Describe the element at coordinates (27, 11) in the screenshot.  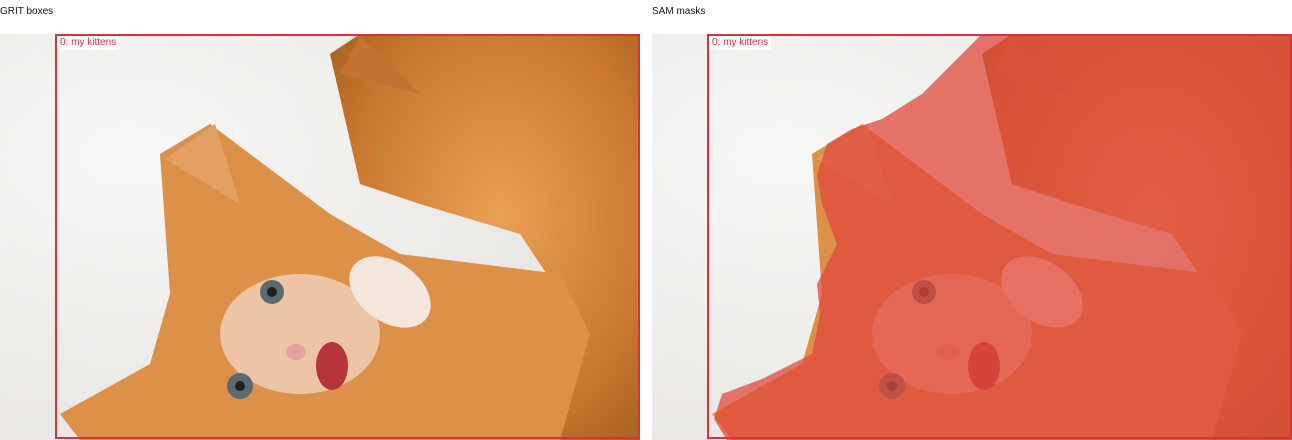
I see `panel-title-grit: GRIT boxes` at that location.